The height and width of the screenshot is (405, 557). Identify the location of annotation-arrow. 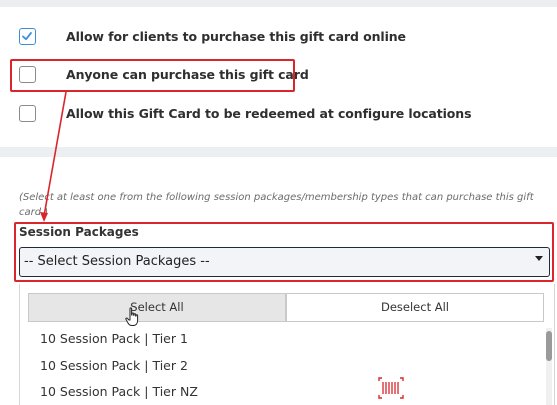
(53, 156).